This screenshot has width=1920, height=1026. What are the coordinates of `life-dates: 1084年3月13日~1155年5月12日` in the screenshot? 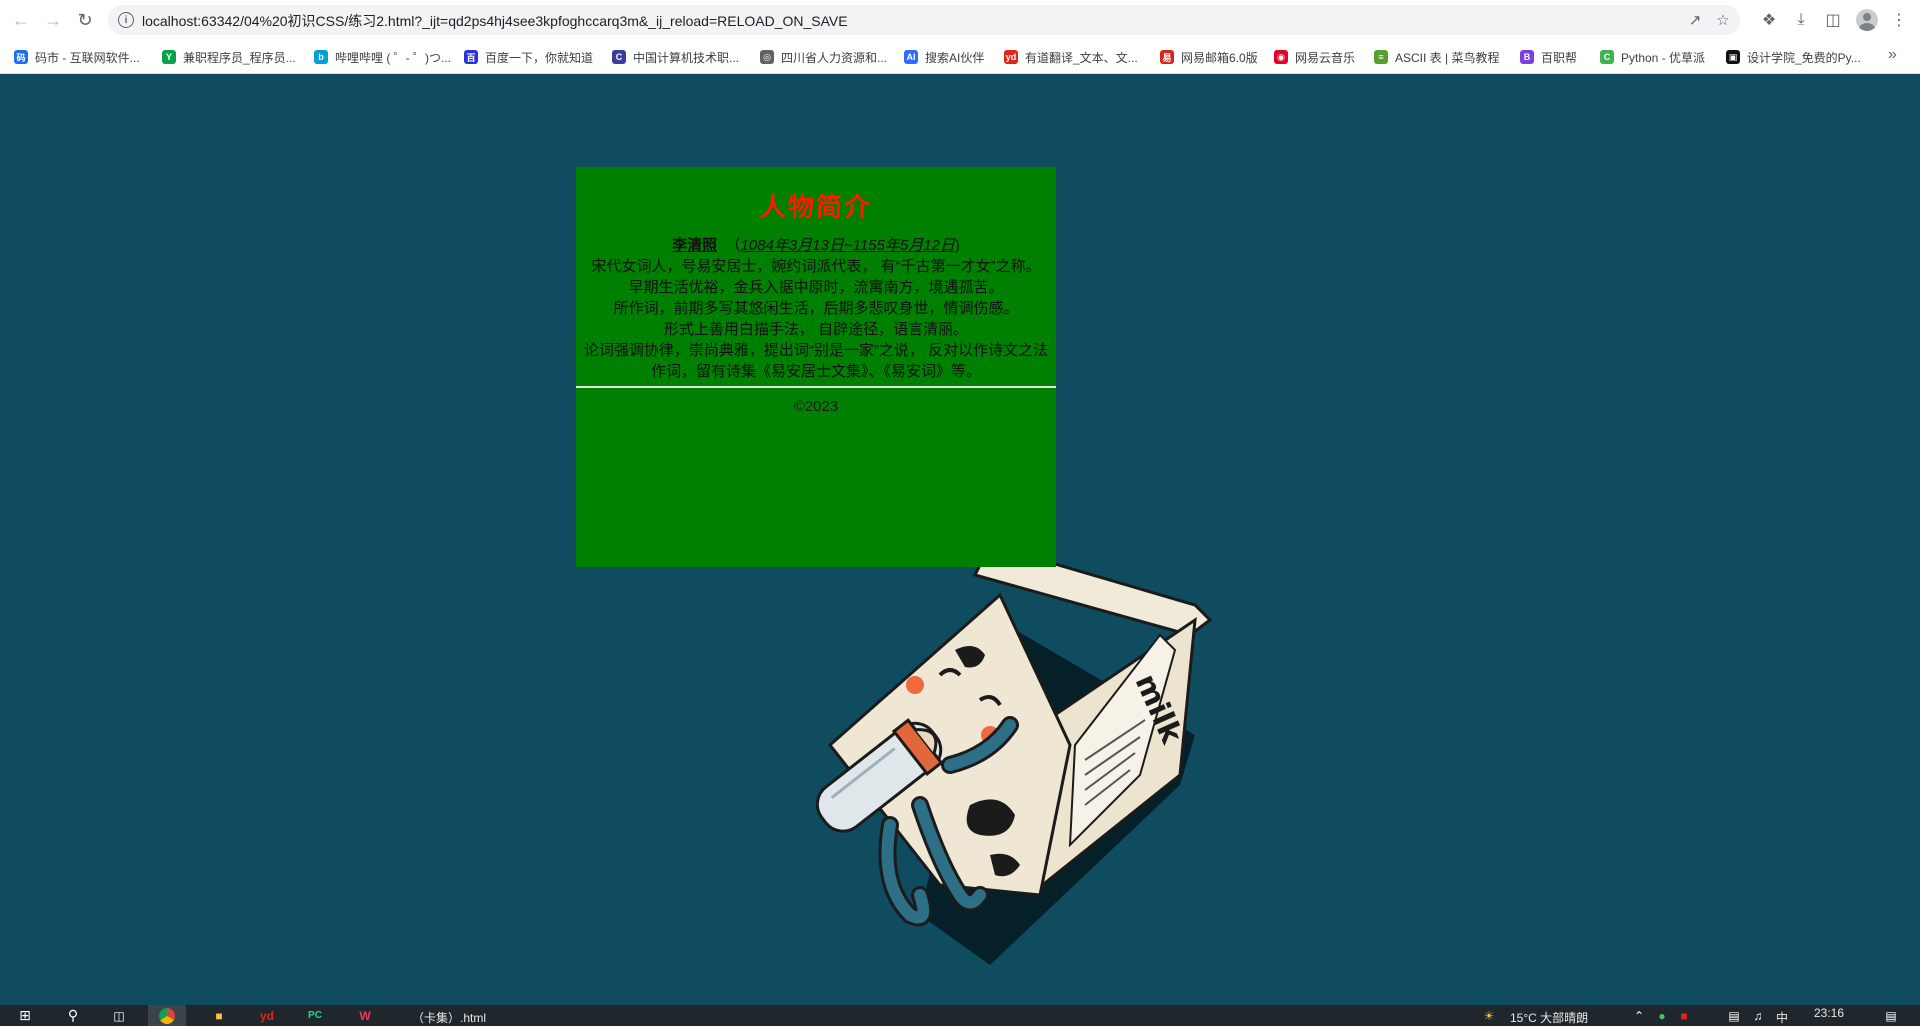 It's located at (847, 245).